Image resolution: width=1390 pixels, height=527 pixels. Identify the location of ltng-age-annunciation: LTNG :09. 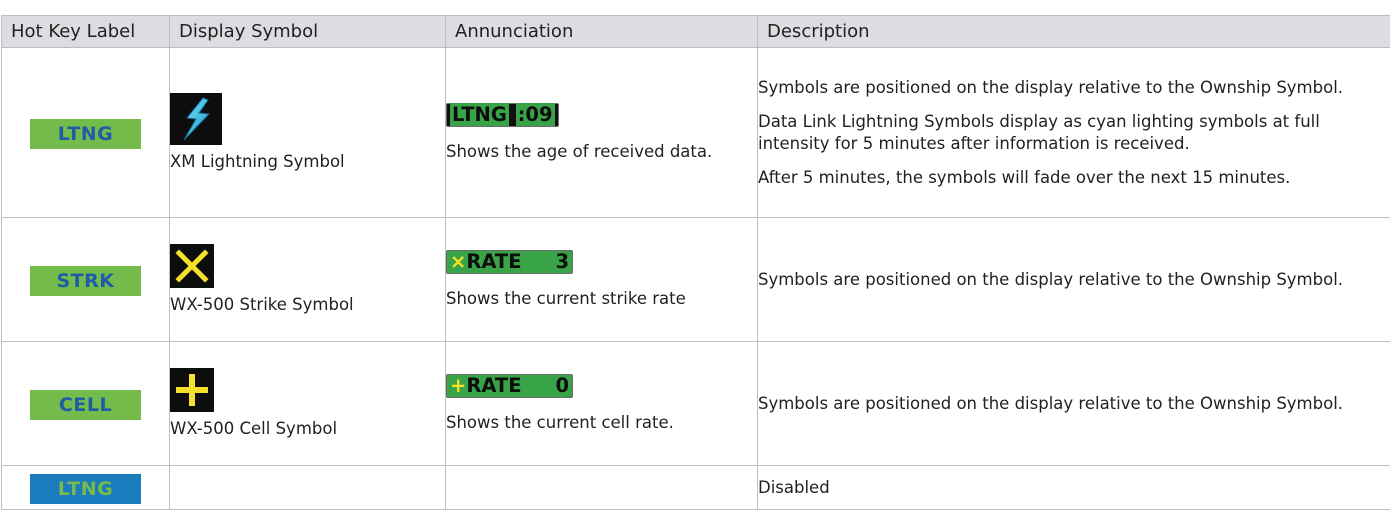
(502, 114).